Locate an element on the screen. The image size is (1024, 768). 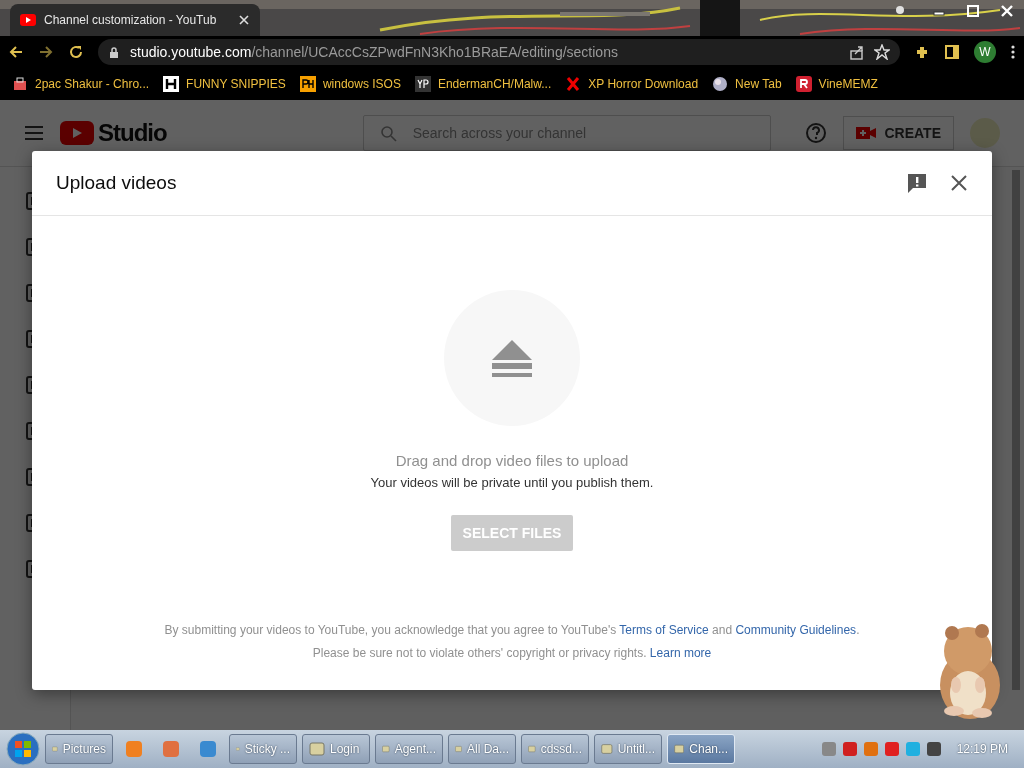
upload-icon is located at coordinates (512, 358).